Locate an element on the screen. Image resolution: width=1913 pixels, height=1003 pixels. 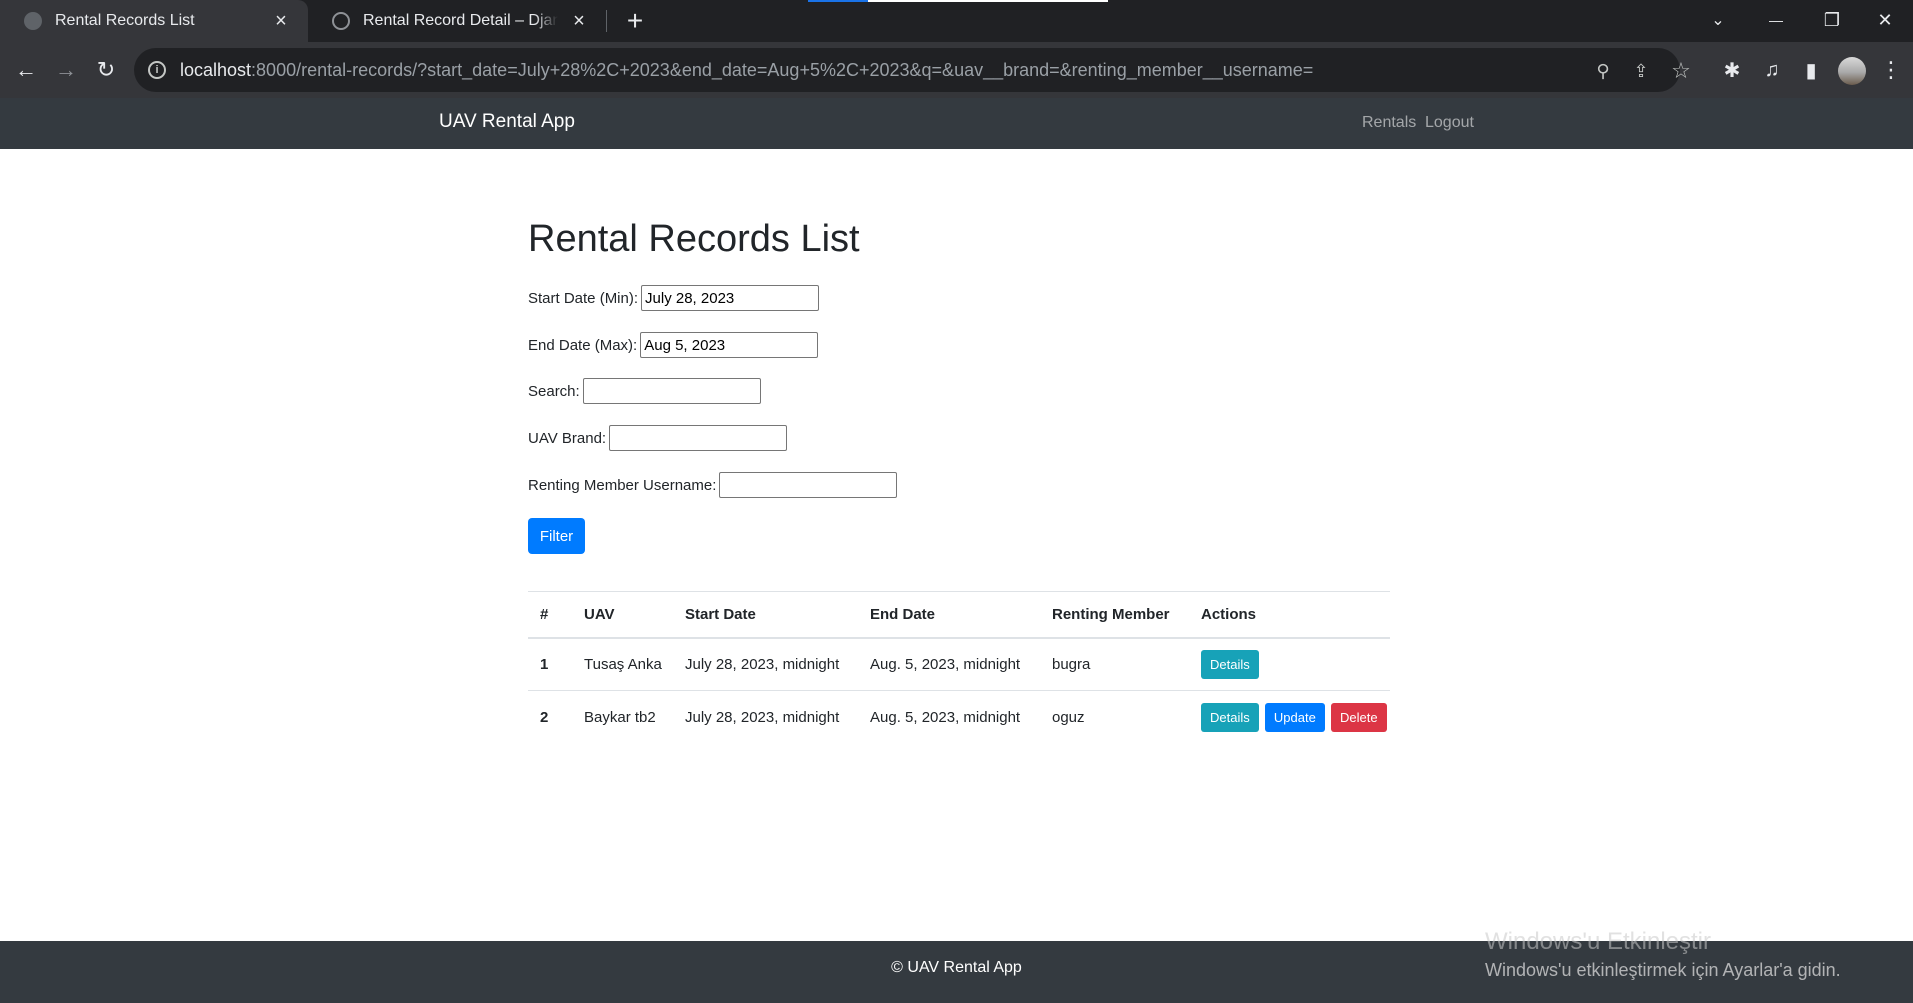
delete-button: Delete is located at coordinates (1359, 717).